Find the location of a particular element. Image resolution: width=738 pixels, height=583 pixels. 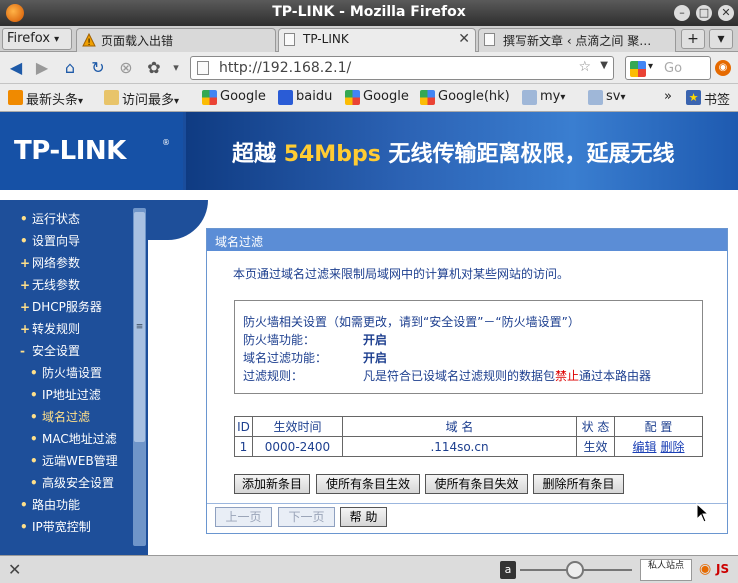

sidebar-item-remote-web: • 远端WEB管理 is located at coordinates (74, 460).